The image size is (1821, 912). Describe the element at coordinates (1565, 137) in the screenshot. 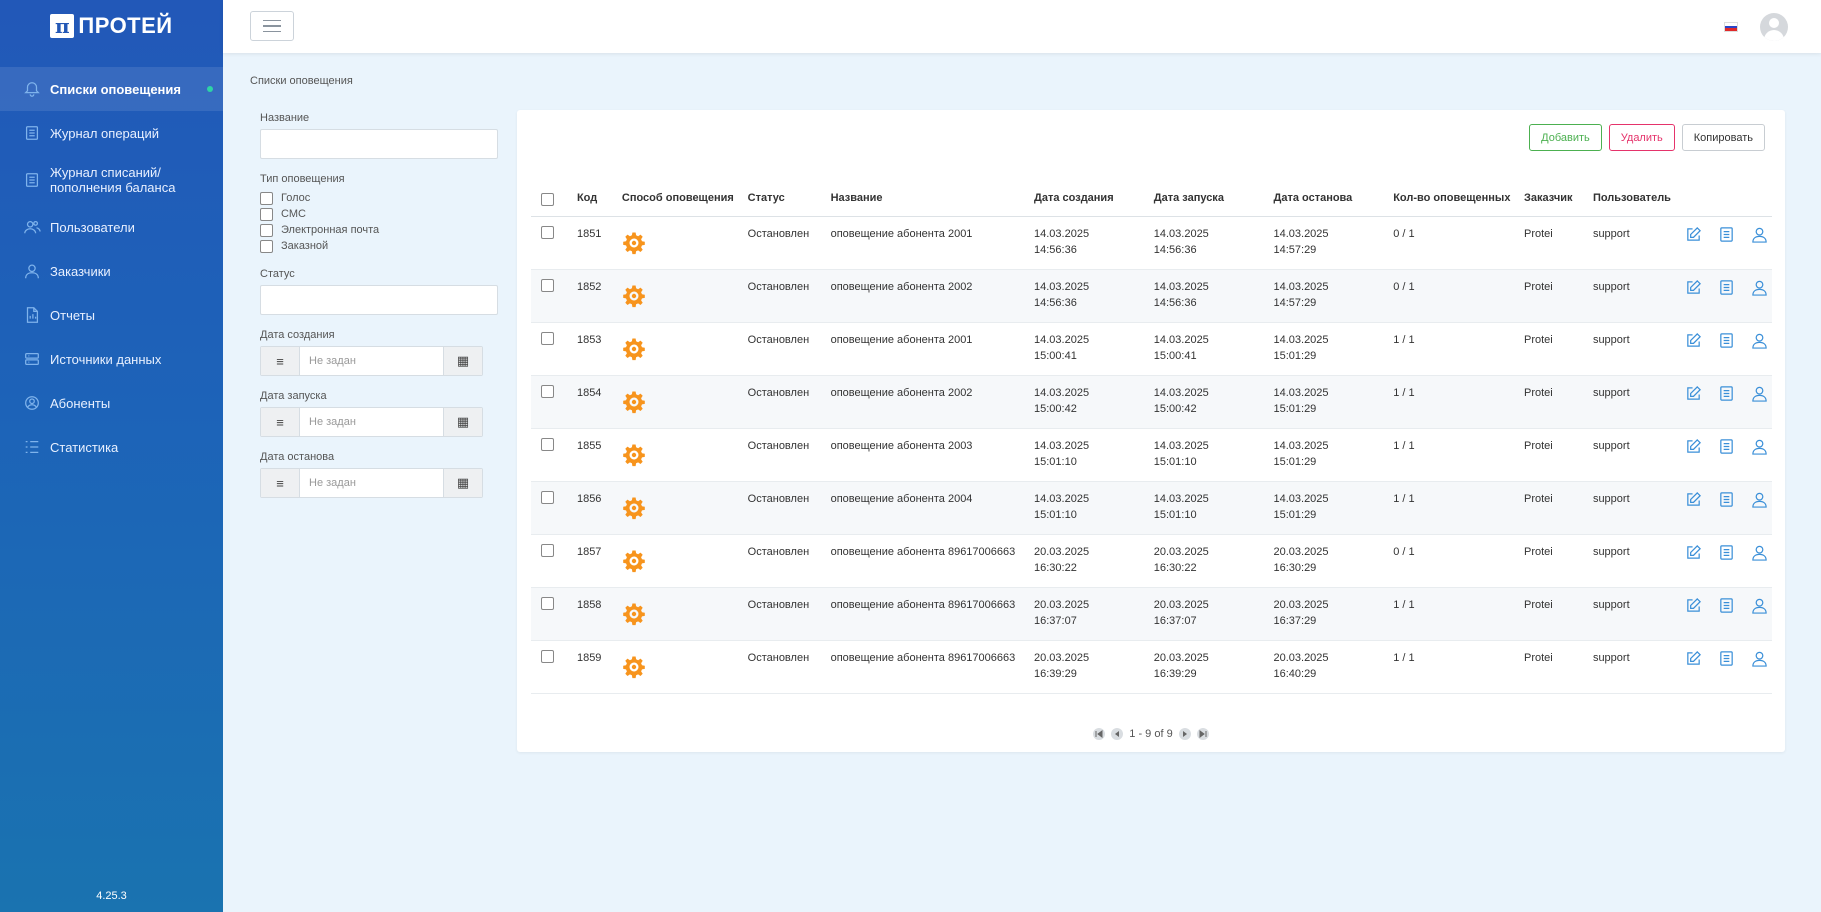

I see `add-button: Добавить` at that location.